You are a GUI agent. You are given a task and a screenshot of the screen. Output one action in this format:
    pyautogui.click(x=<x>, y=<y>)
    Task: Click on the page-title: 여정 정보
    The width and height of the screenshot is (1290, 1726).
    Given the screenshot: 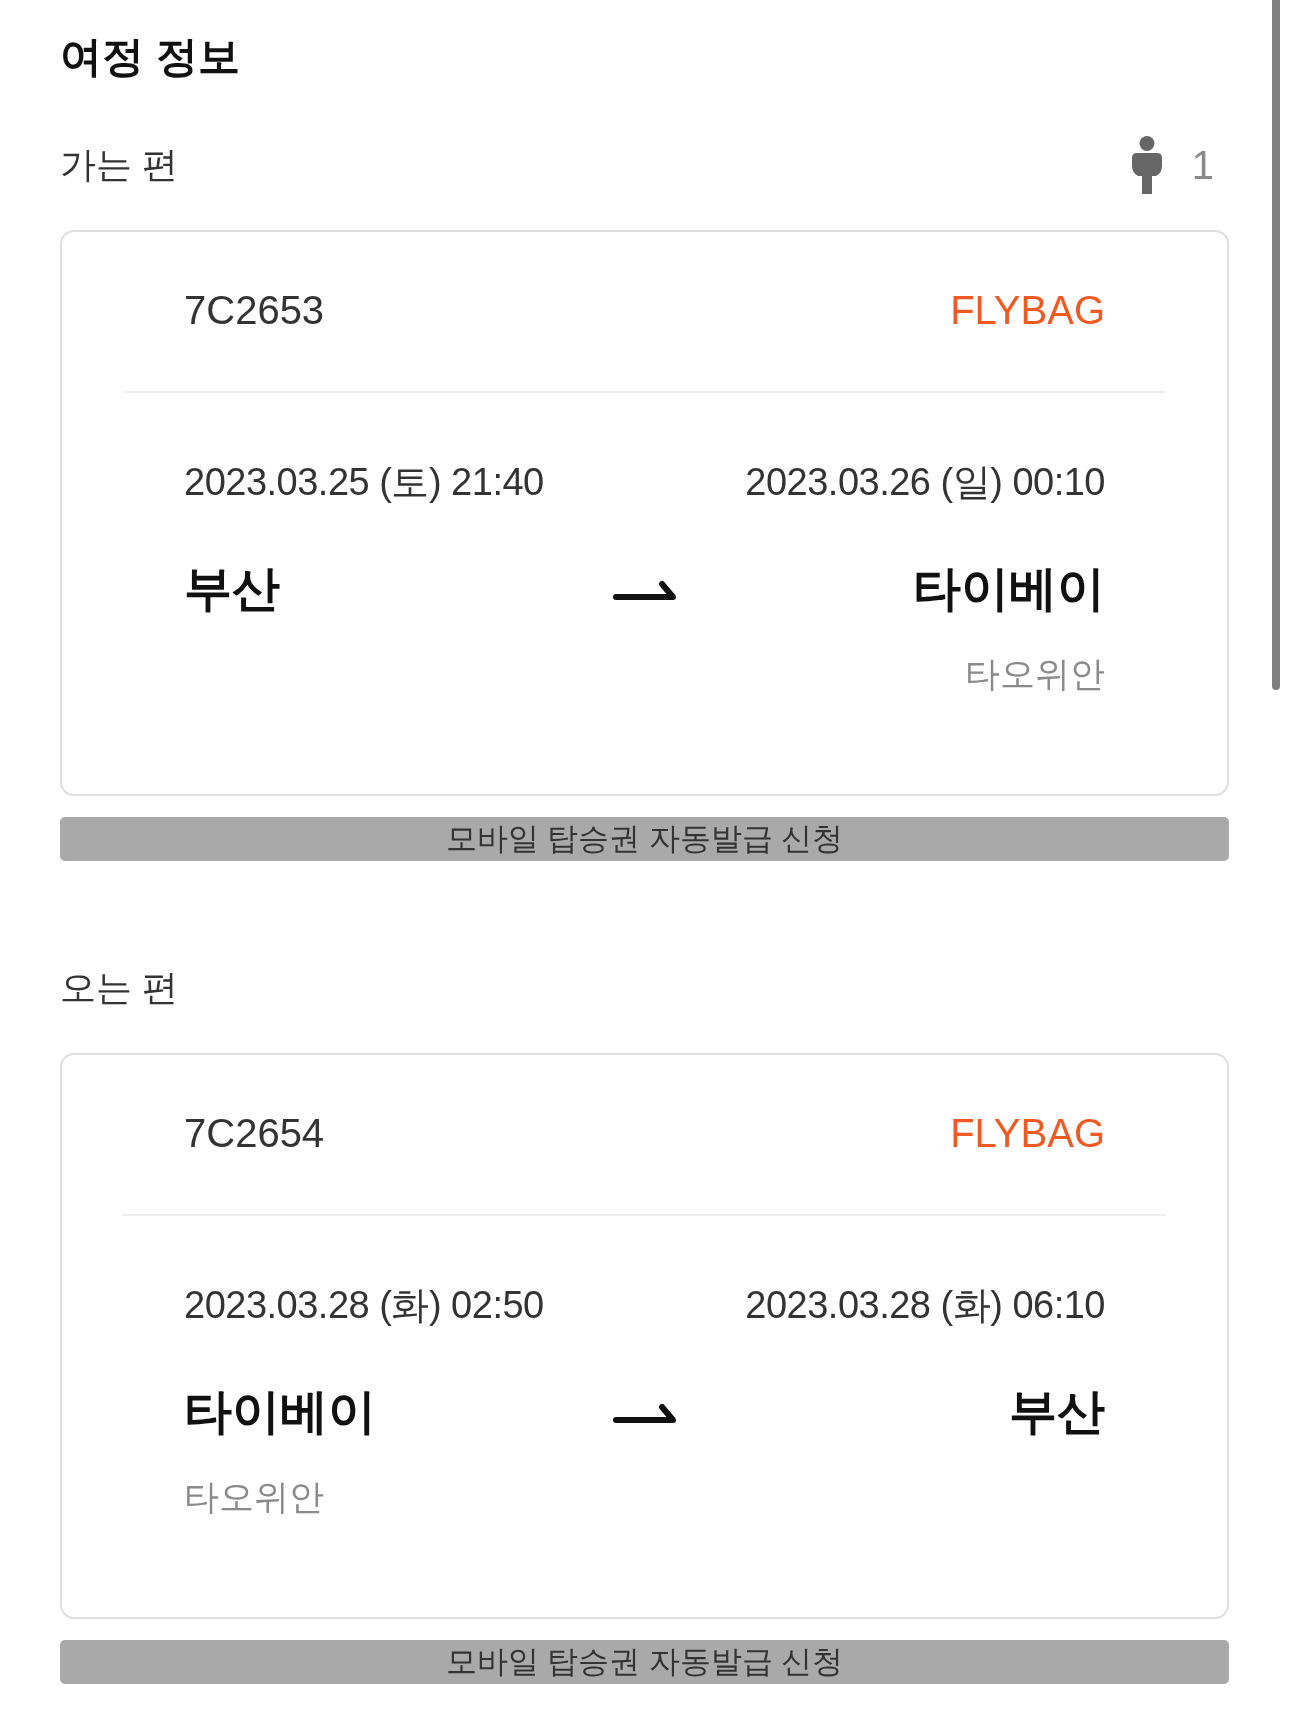 What is the action you would take?
    pyautogui.click(x=150, y=57)
    